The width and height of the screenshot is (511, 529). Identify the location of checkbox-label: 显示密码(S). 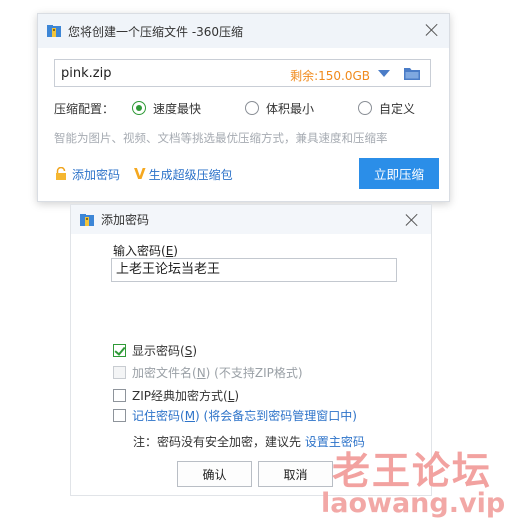
(164, 350).